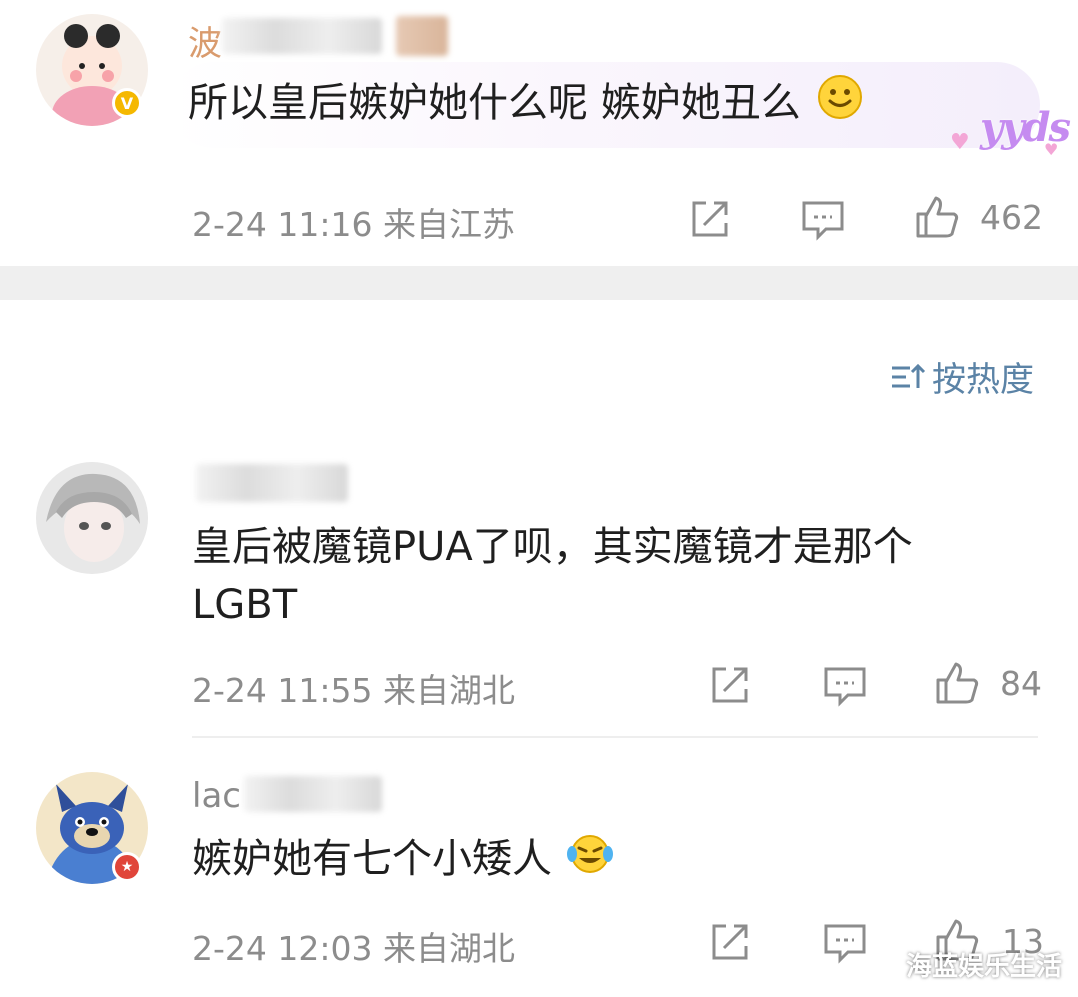 This screenshot has width=1078, height=997. I want to click on avatar, so click(92, 518).